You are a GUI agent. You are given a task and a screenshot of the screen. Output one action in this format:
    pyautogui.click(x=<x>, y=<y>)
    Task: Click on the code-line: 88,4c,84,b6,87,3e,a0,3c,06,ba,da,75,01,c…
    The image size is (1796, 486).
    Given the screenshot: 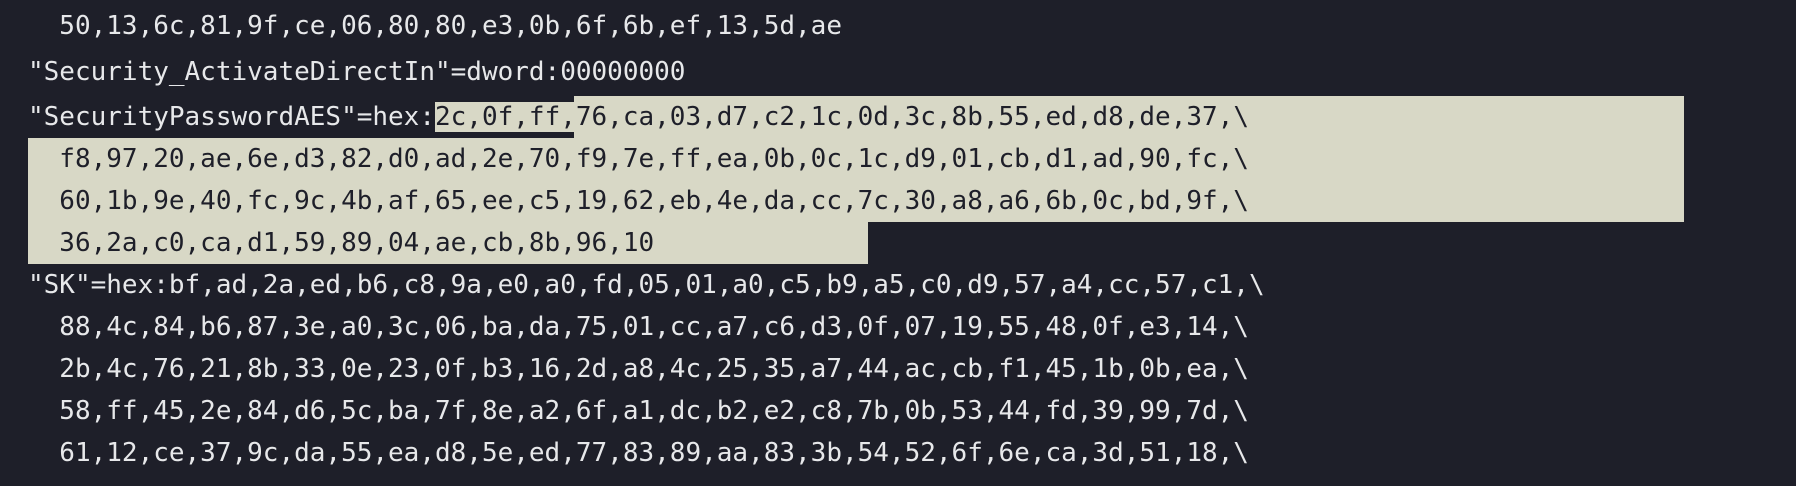 What is the action you would take?
    pyautogui.click(x=638, y=327)
    